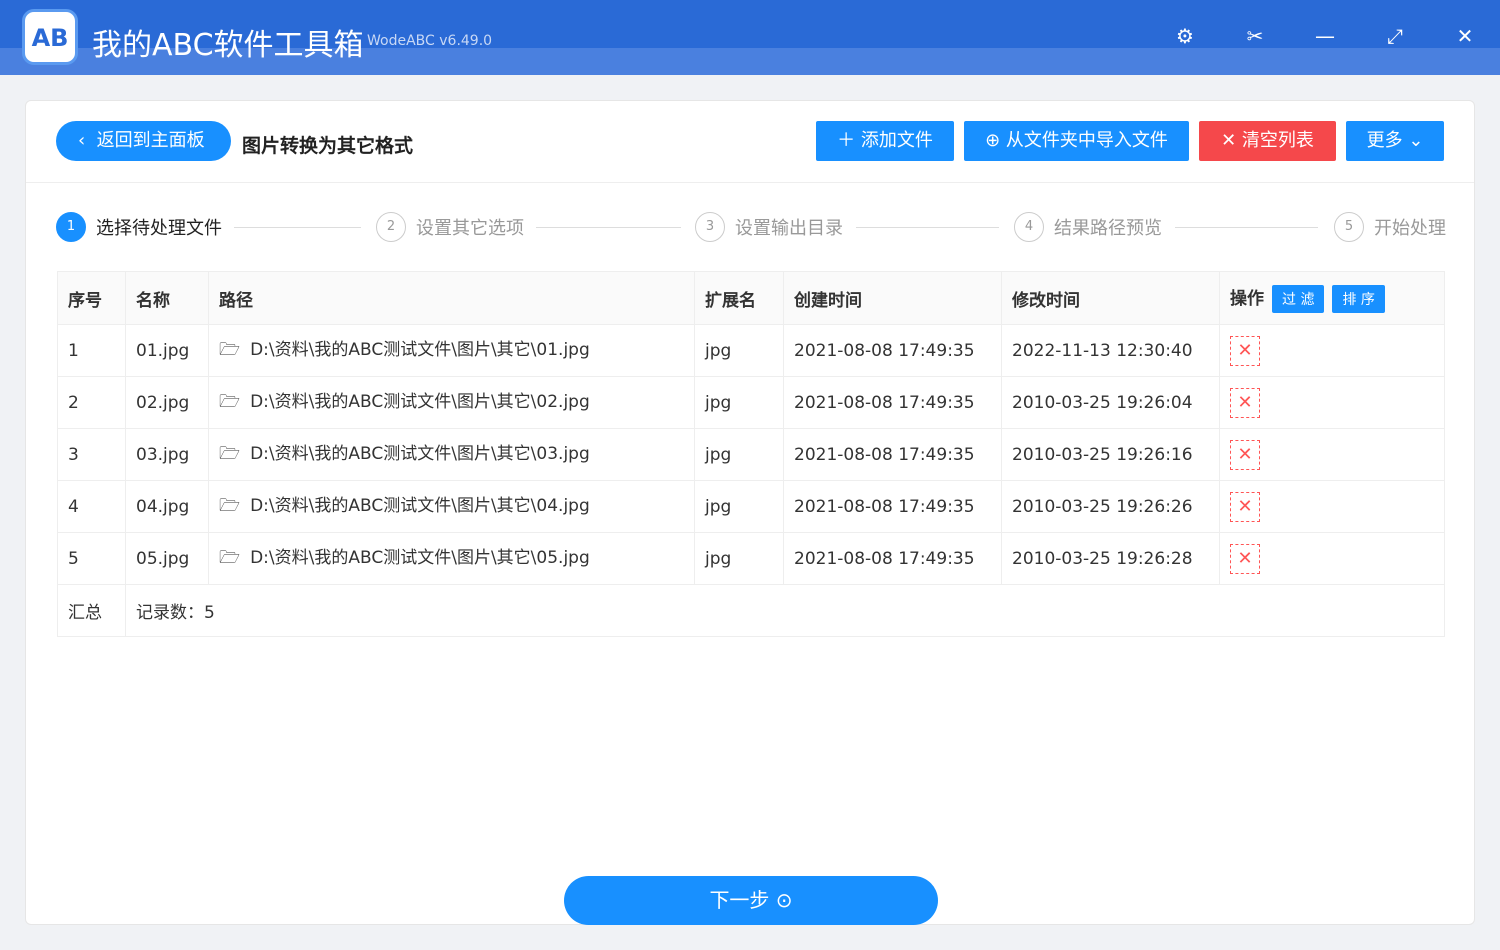 The height and width of the screenshot is (950, 1500). I want to click on col-index: 序号, so click(91, 298).